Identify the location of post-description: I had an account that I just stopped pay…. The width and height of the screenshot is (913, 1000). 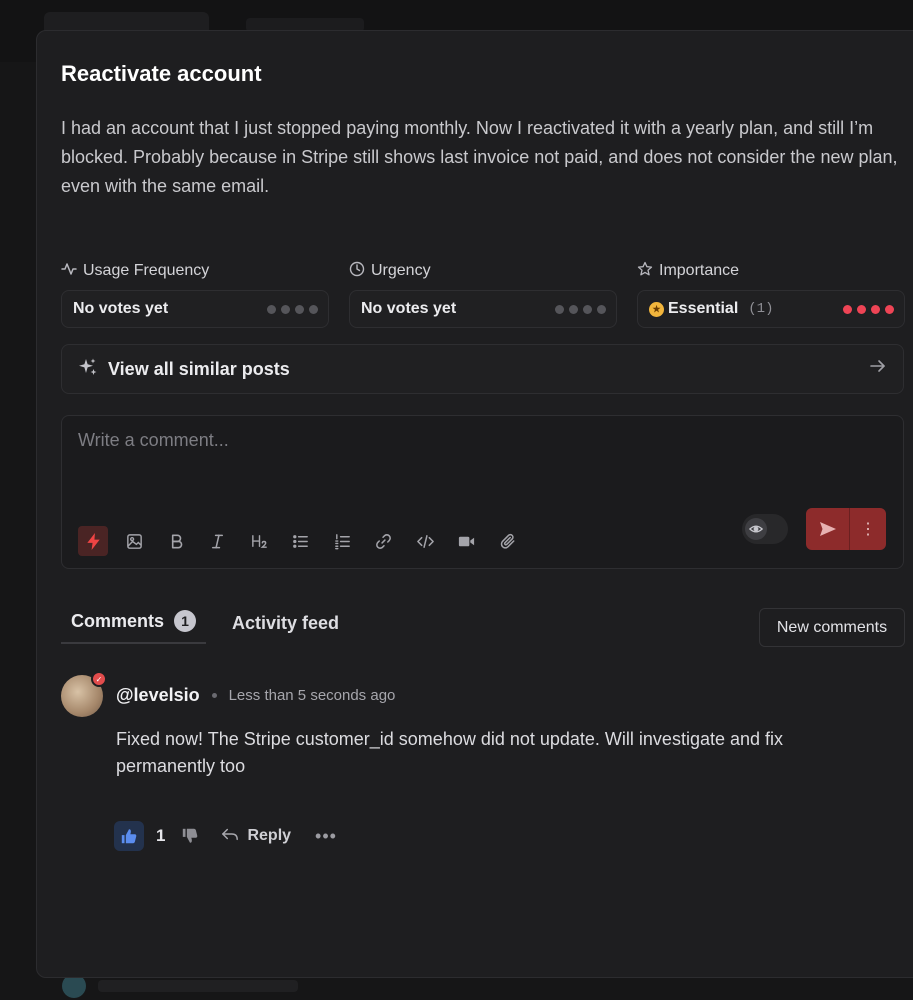
(479, 157).